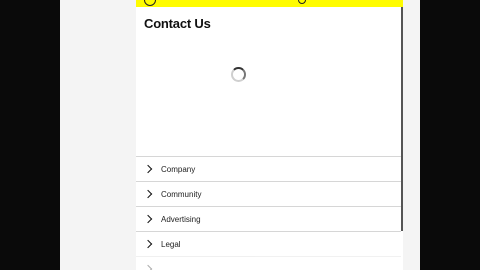  What do you see at coordinates (178, 169) in the screenshot?
I see `menu-item-label: Company` at bounding box center [178, 169].